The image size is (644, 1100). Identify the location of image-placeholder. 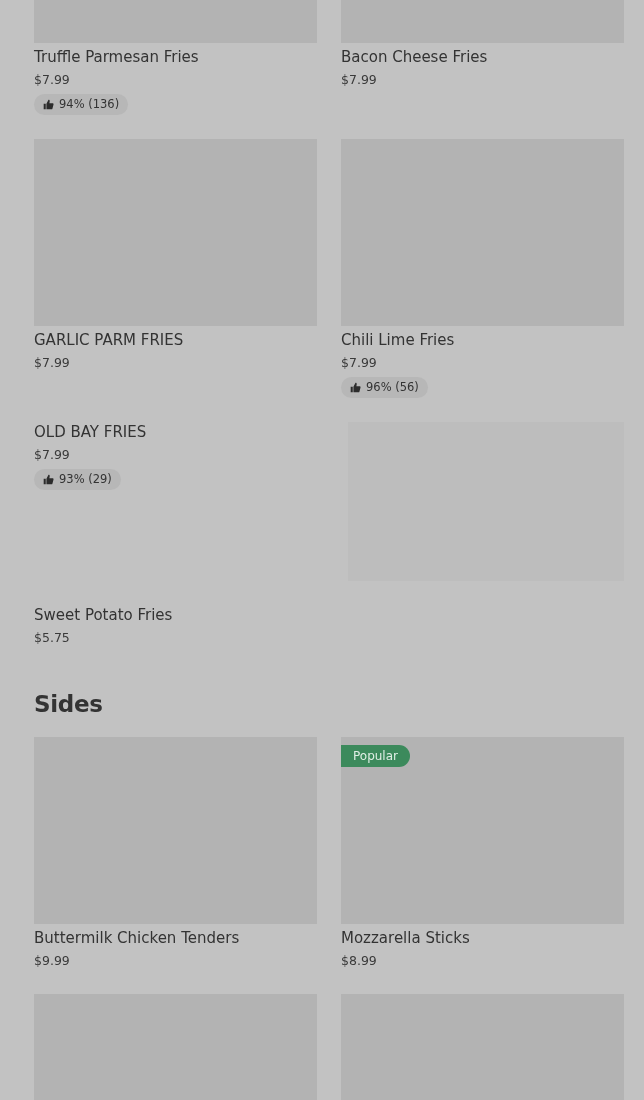
(482, 830).